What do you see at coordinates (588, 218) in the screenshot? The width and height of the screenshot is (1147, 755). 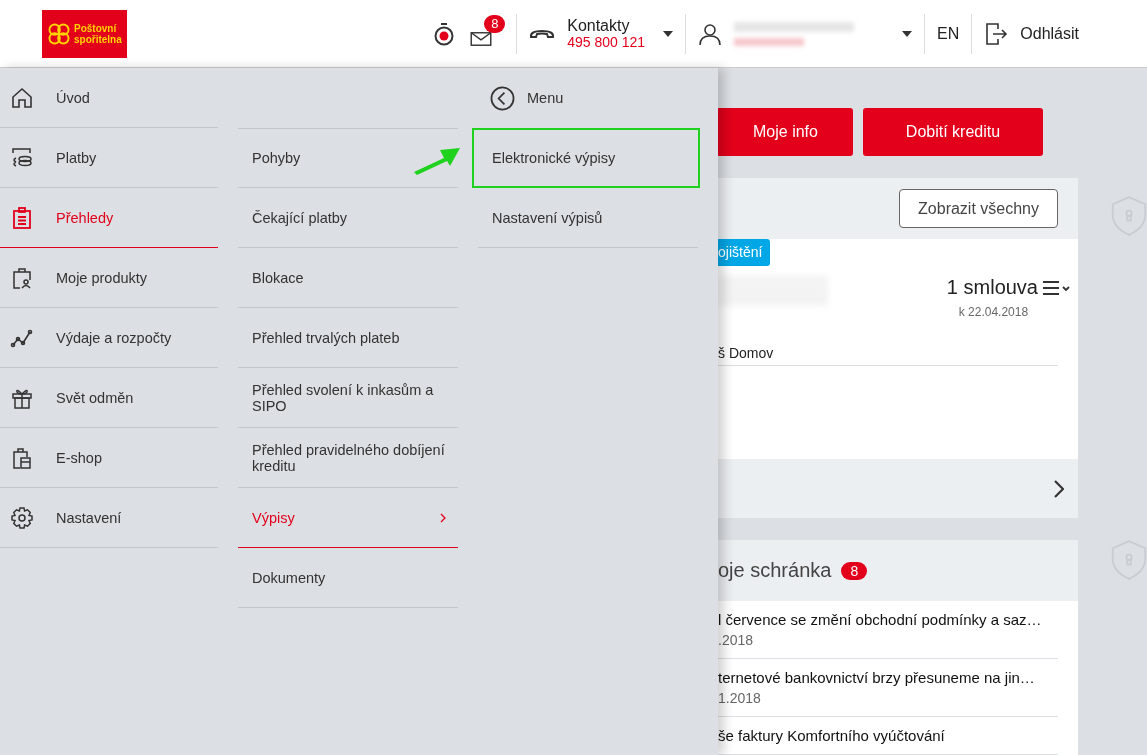 I see `submenu-item: Nastavení výpisů` at bounding box center [588, 218].